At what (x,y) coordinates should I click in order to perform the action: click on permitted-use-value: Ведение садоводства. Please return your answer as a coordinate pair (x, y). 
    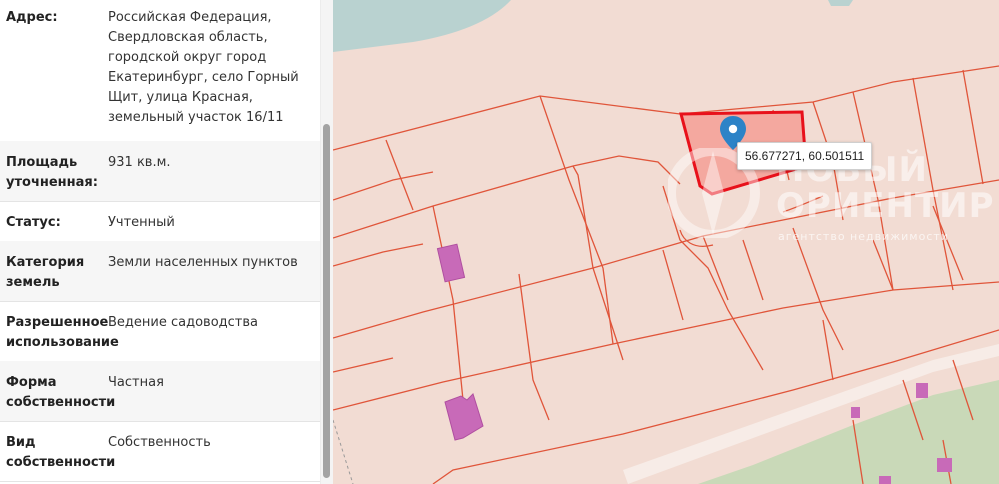
    Looking at the image, I should click on (183, 322).